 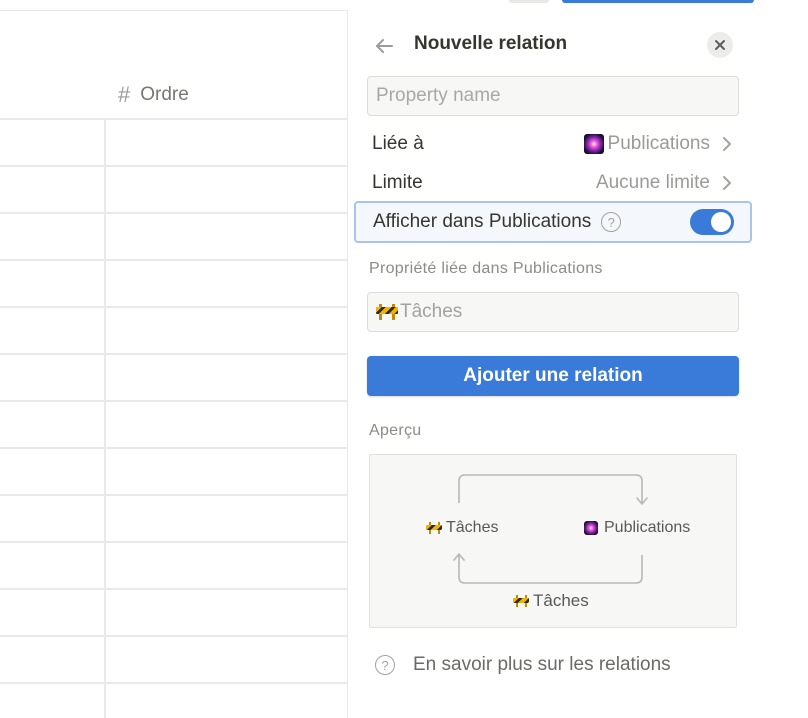 I want to click on related-to-value: Publications, so click(x=657, y=144).